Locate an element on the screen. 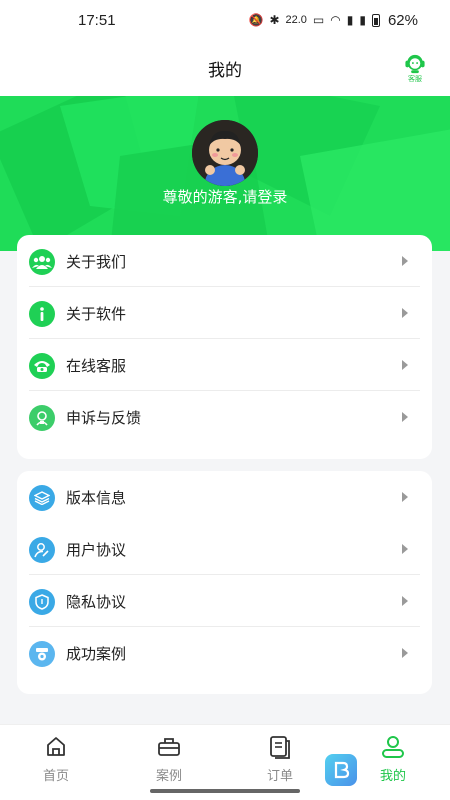 The height and width of the screenshot is (800, 450). info-icon is located at coordinates (42, 313).